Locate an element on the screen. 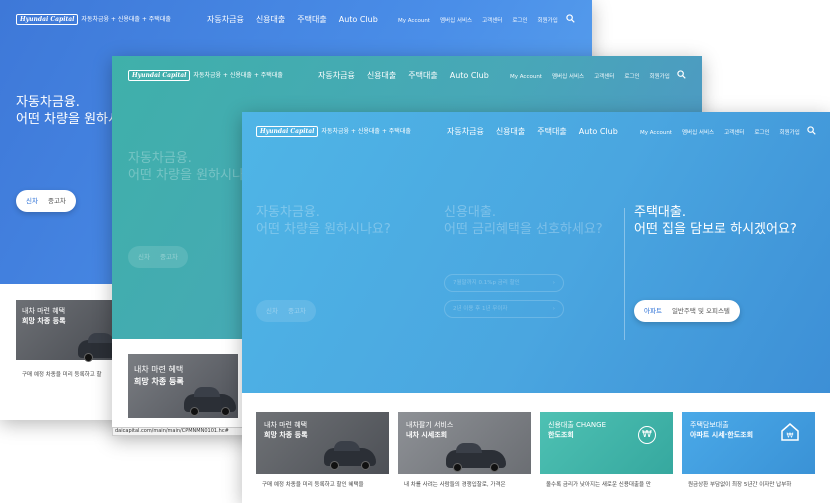 The height and width of the screenshot is (503, 830). tab-apartment: 아파트 is located at coordinates (653, 311).